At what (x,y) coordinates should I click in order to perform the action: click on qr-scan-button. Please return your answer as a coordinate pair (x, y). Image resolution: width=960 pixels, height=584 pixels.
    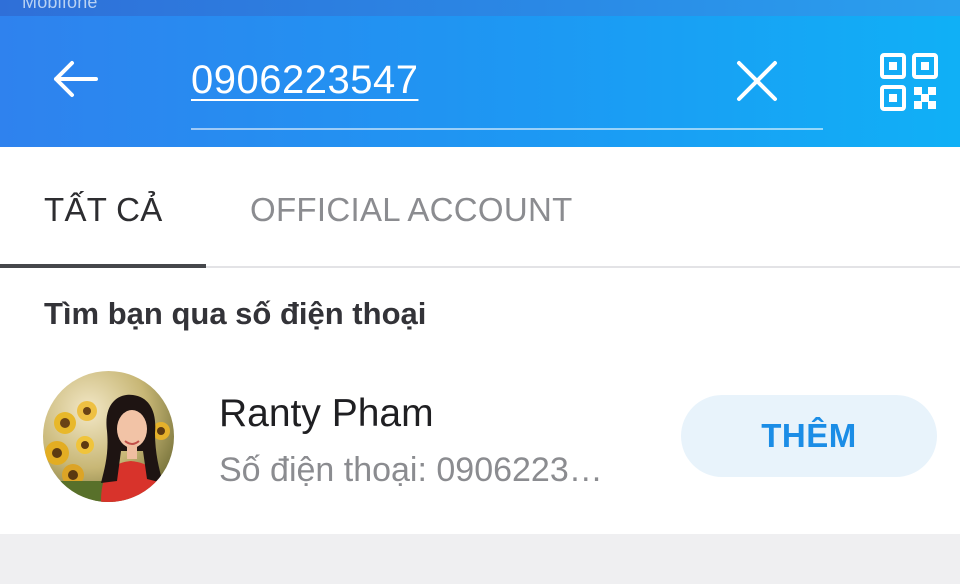
    Looking at the image, I should click on (909, 82).